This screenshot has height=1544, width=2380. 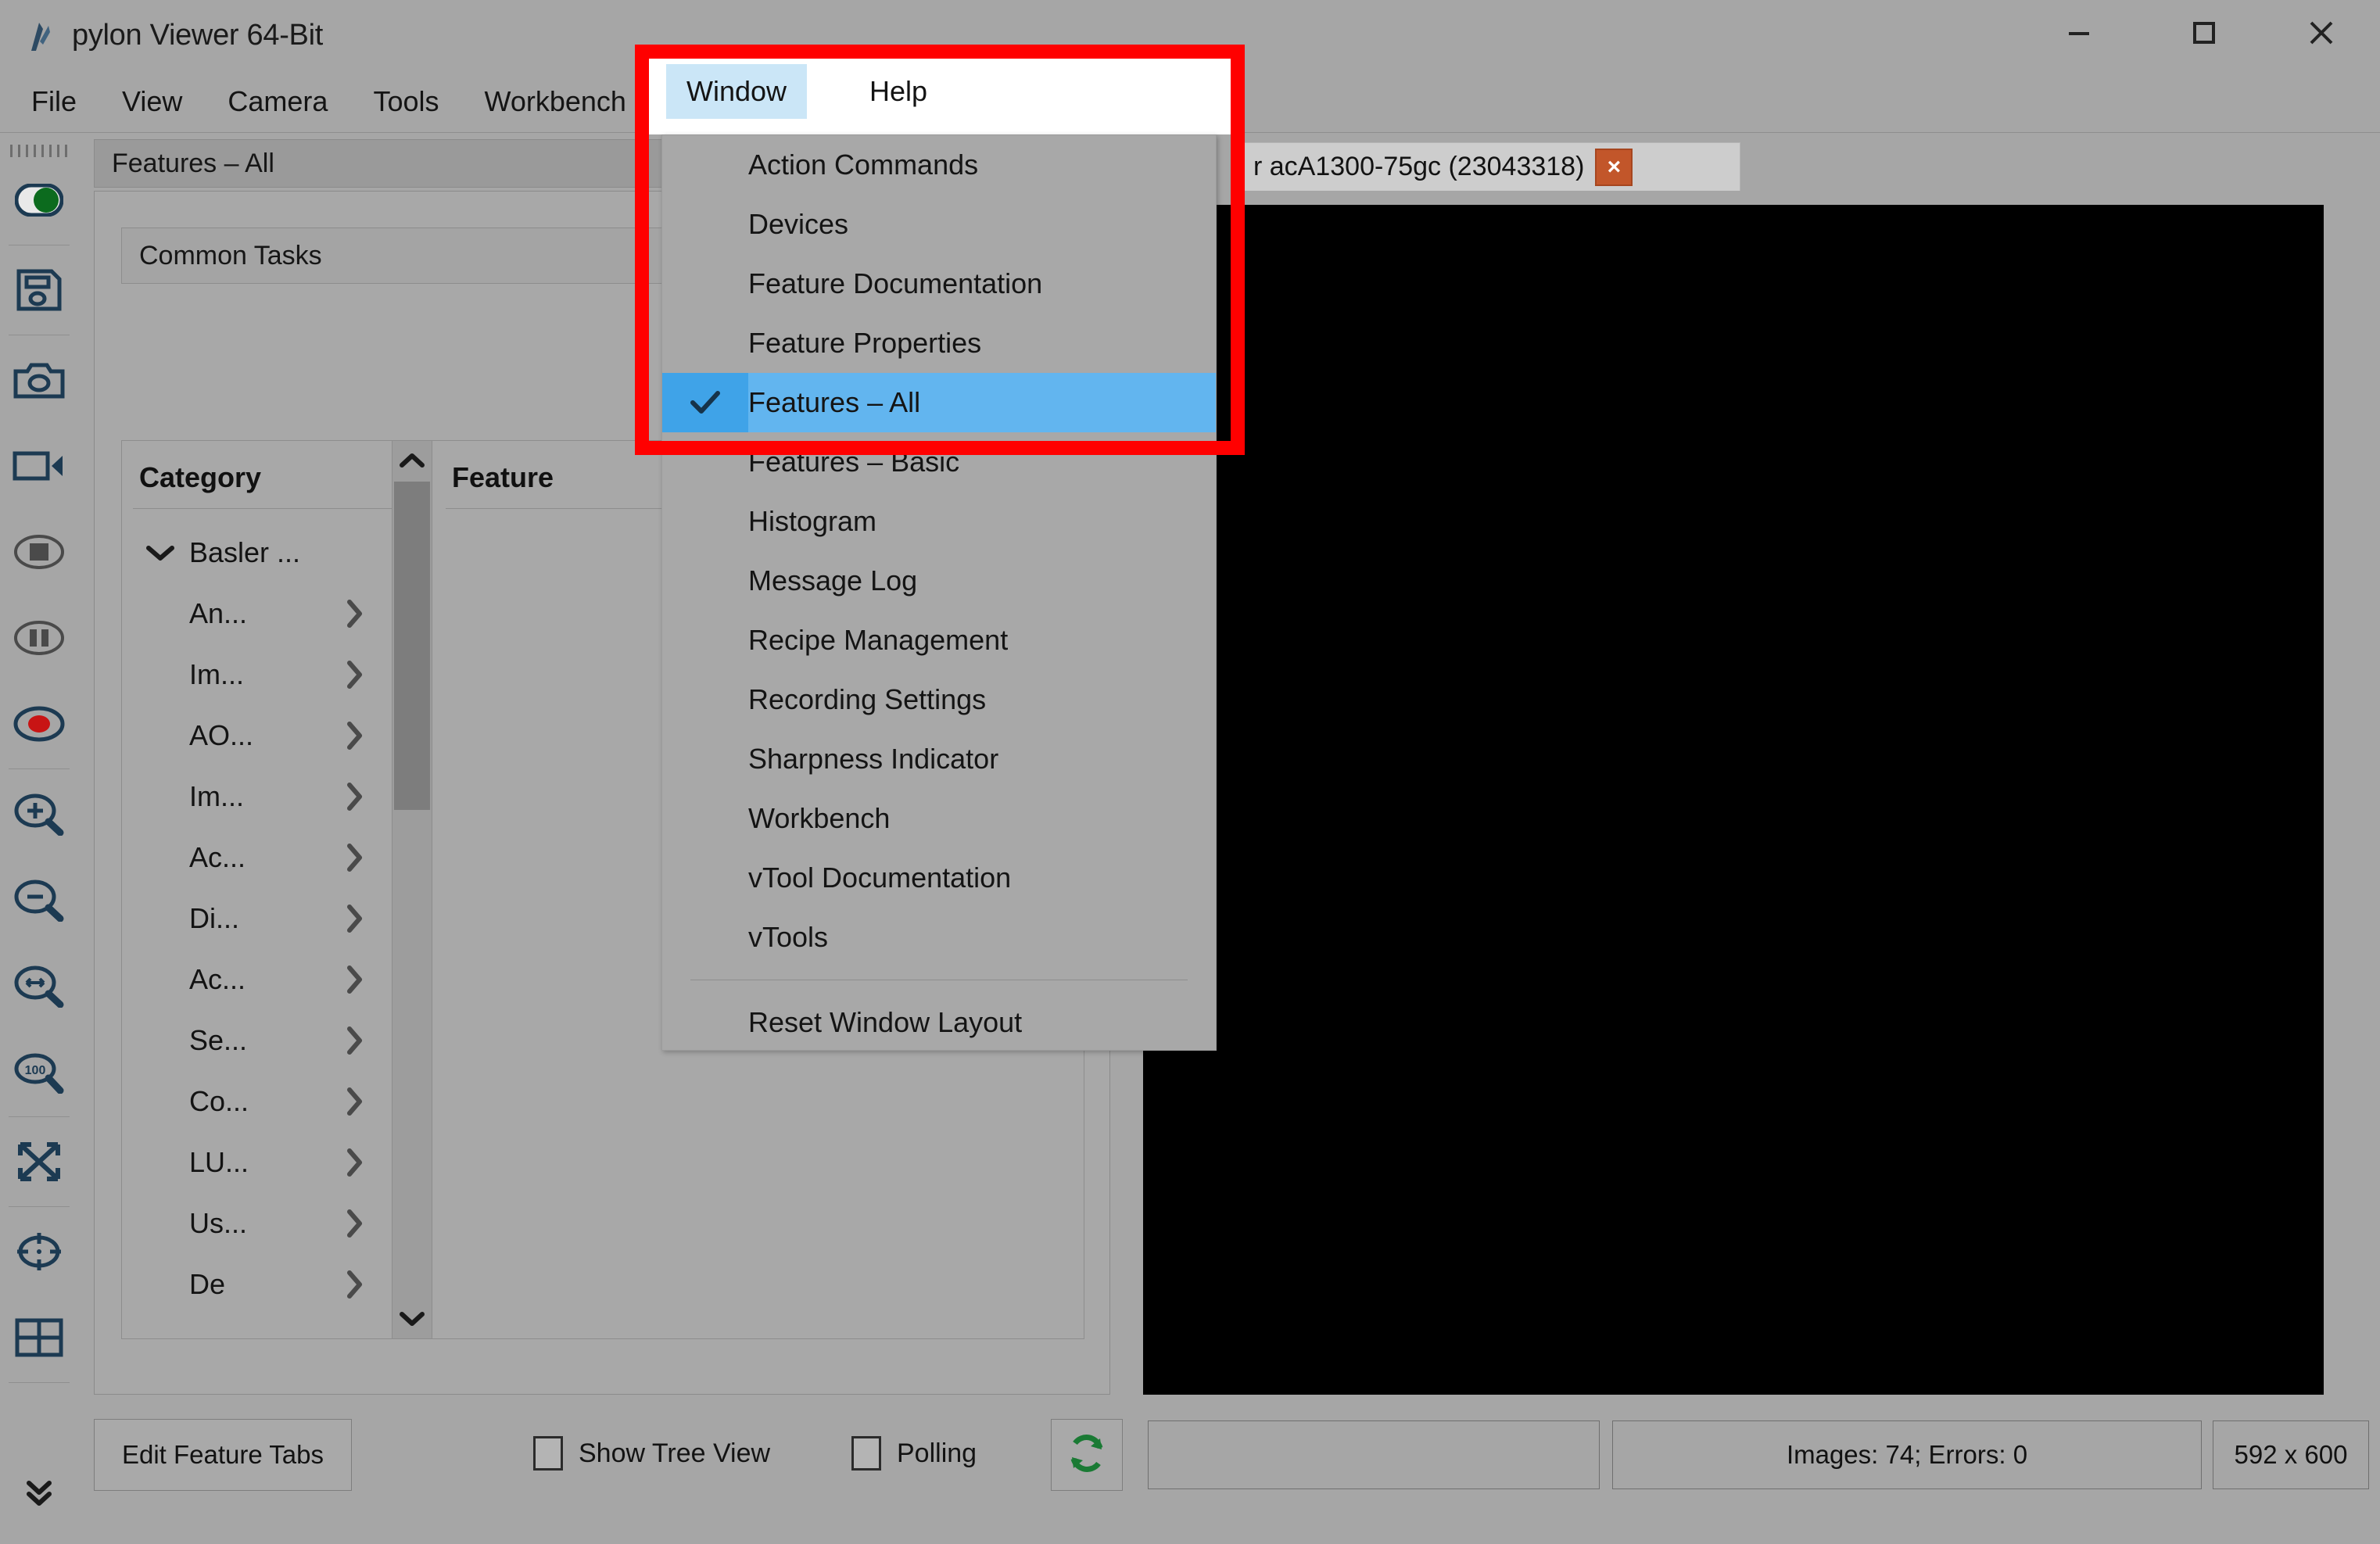 I want to click on menu-item-devices: Devices, so click(x=939, y=224).